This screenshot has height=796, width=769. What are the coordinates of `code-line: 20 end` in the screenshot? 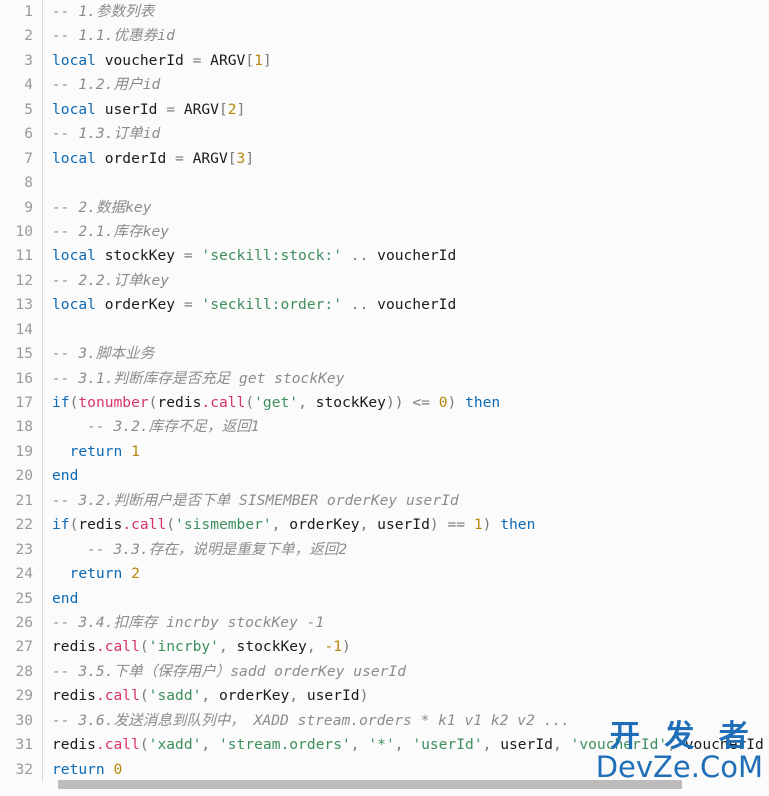 It's located at (384, 476).